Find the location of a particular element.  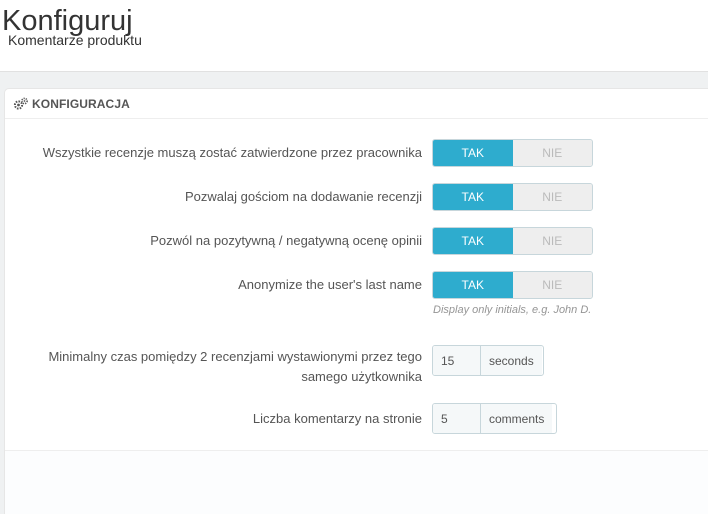

setting-allow-guests-switch: TAK NIE is located at coordinates (512, 197).